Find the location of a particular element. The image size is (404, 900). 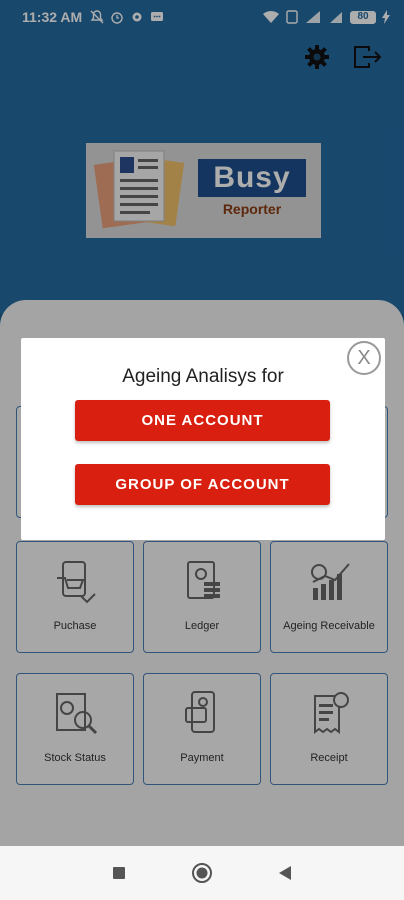

ageing-receivable-icon is located at coordinates (330, 581).